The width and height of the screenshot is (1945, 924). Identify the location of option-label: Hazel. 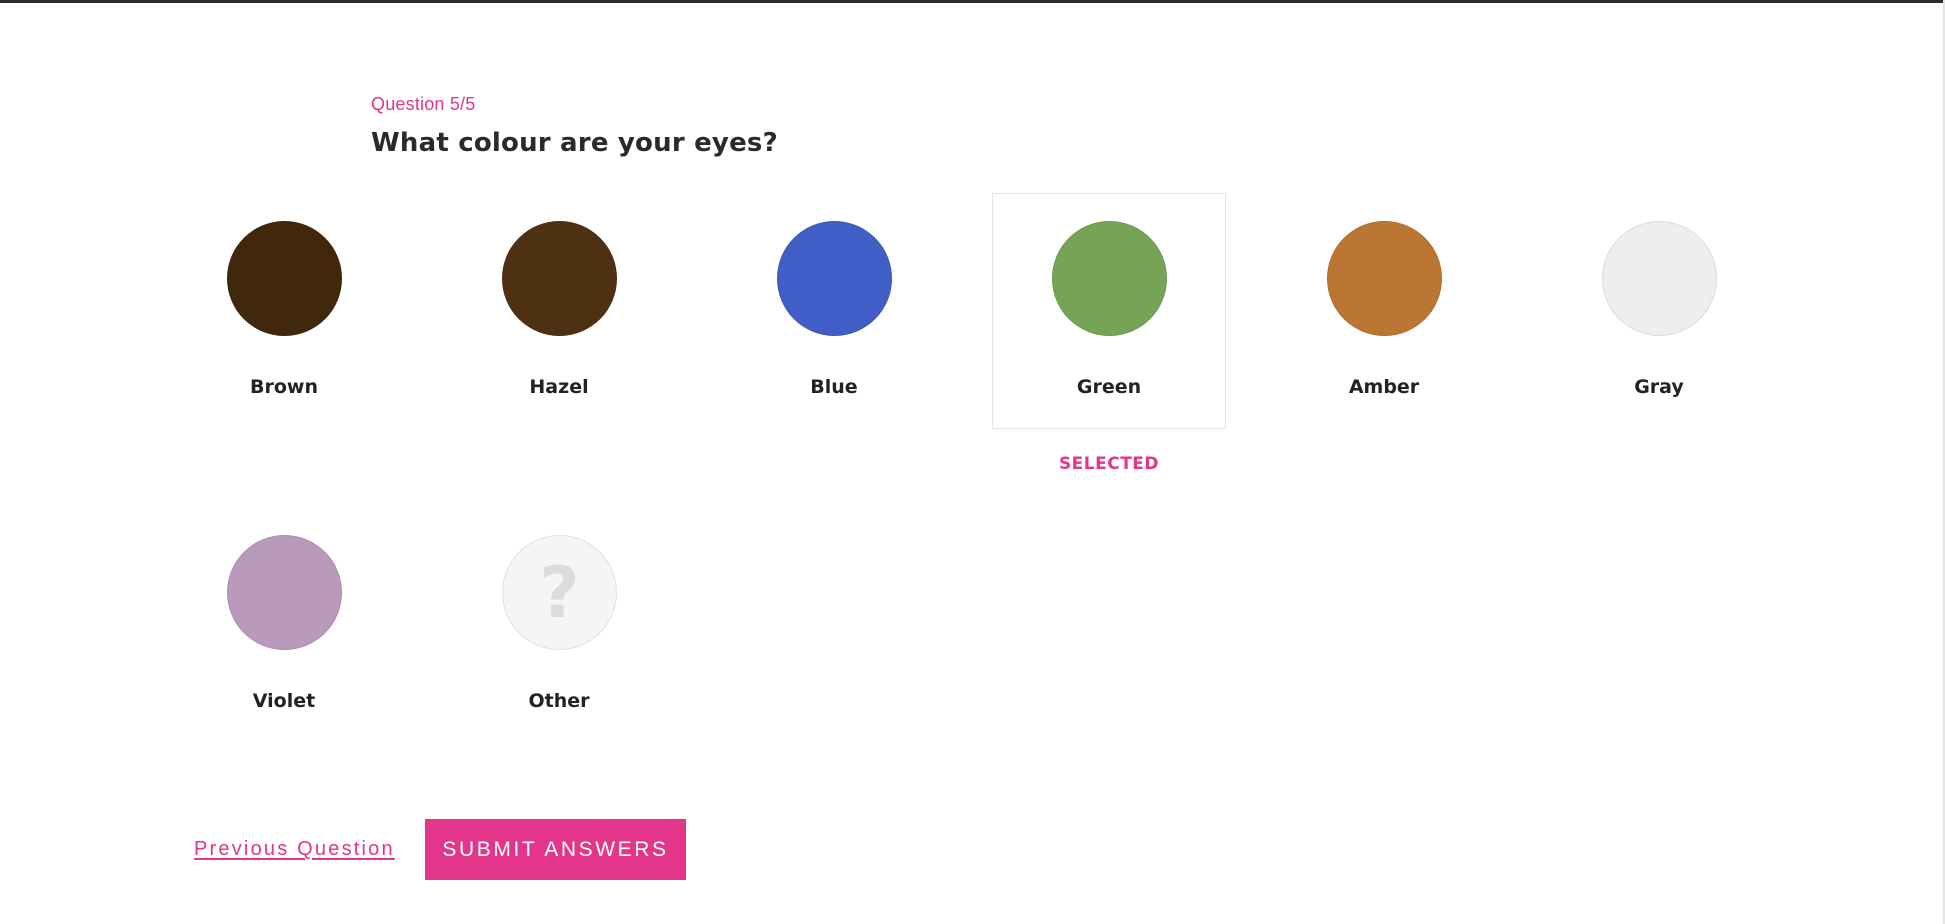
(559, 387).